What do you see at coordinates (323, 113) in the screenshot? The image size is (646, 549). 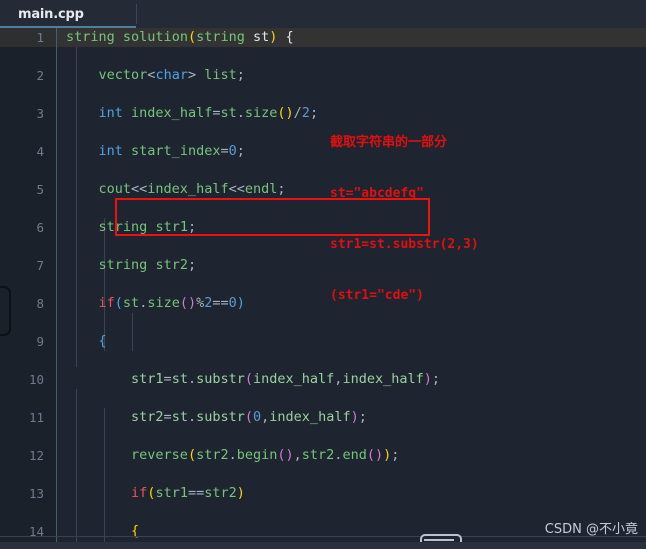 I see `code-line: 3 int index_half=st.size()/2;` at bounding box center [323, 113].